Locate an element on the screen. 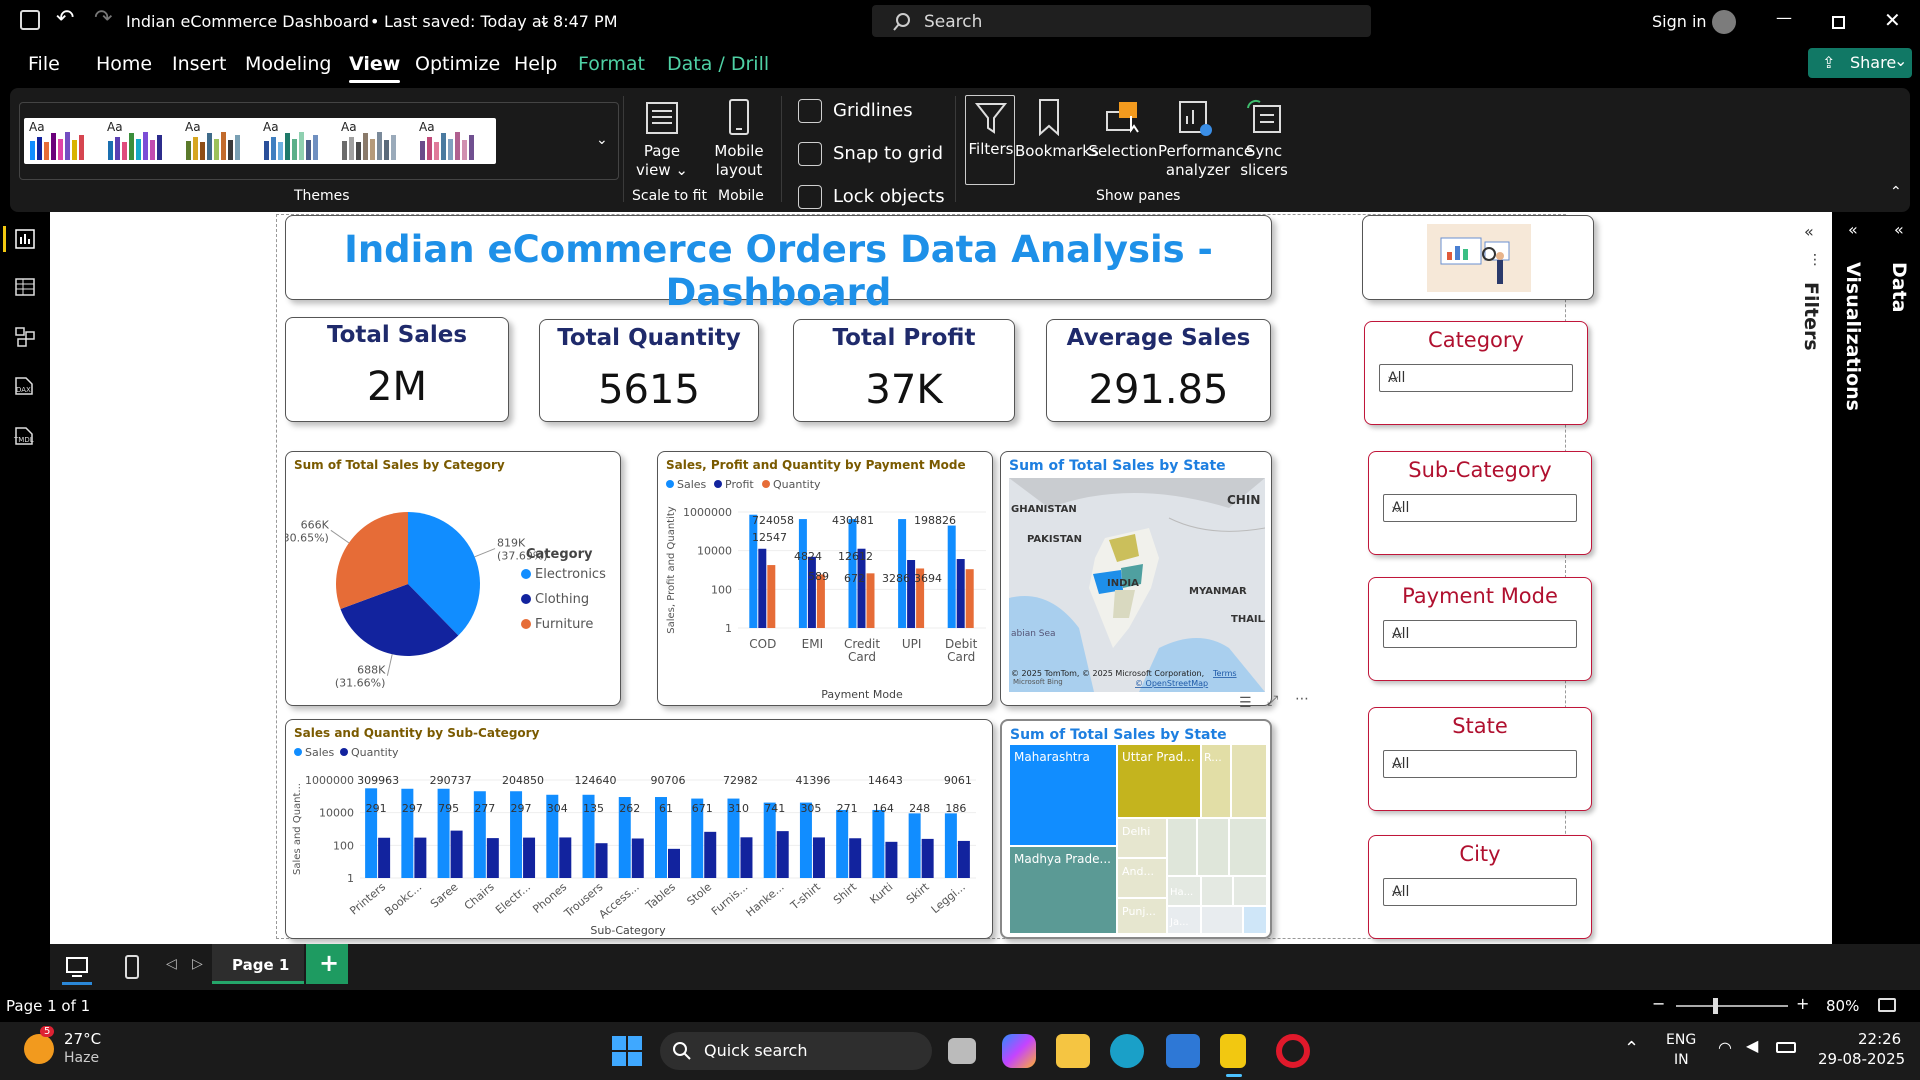 This screenshot has height=1080, width=1920. table-view-icon is located at coordinates (25, 287).